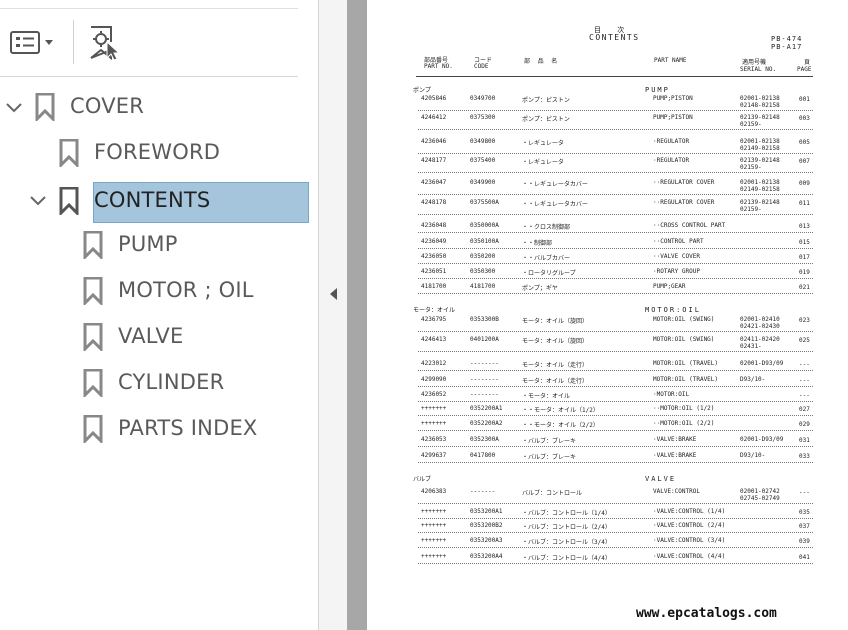 The width and height of the screenshot is (848, 630). What do you see at coordinates (676, 491) in the screenshot?
I see `row-part-name: VALVE:CONTROL` at bounding box center [676, 491].